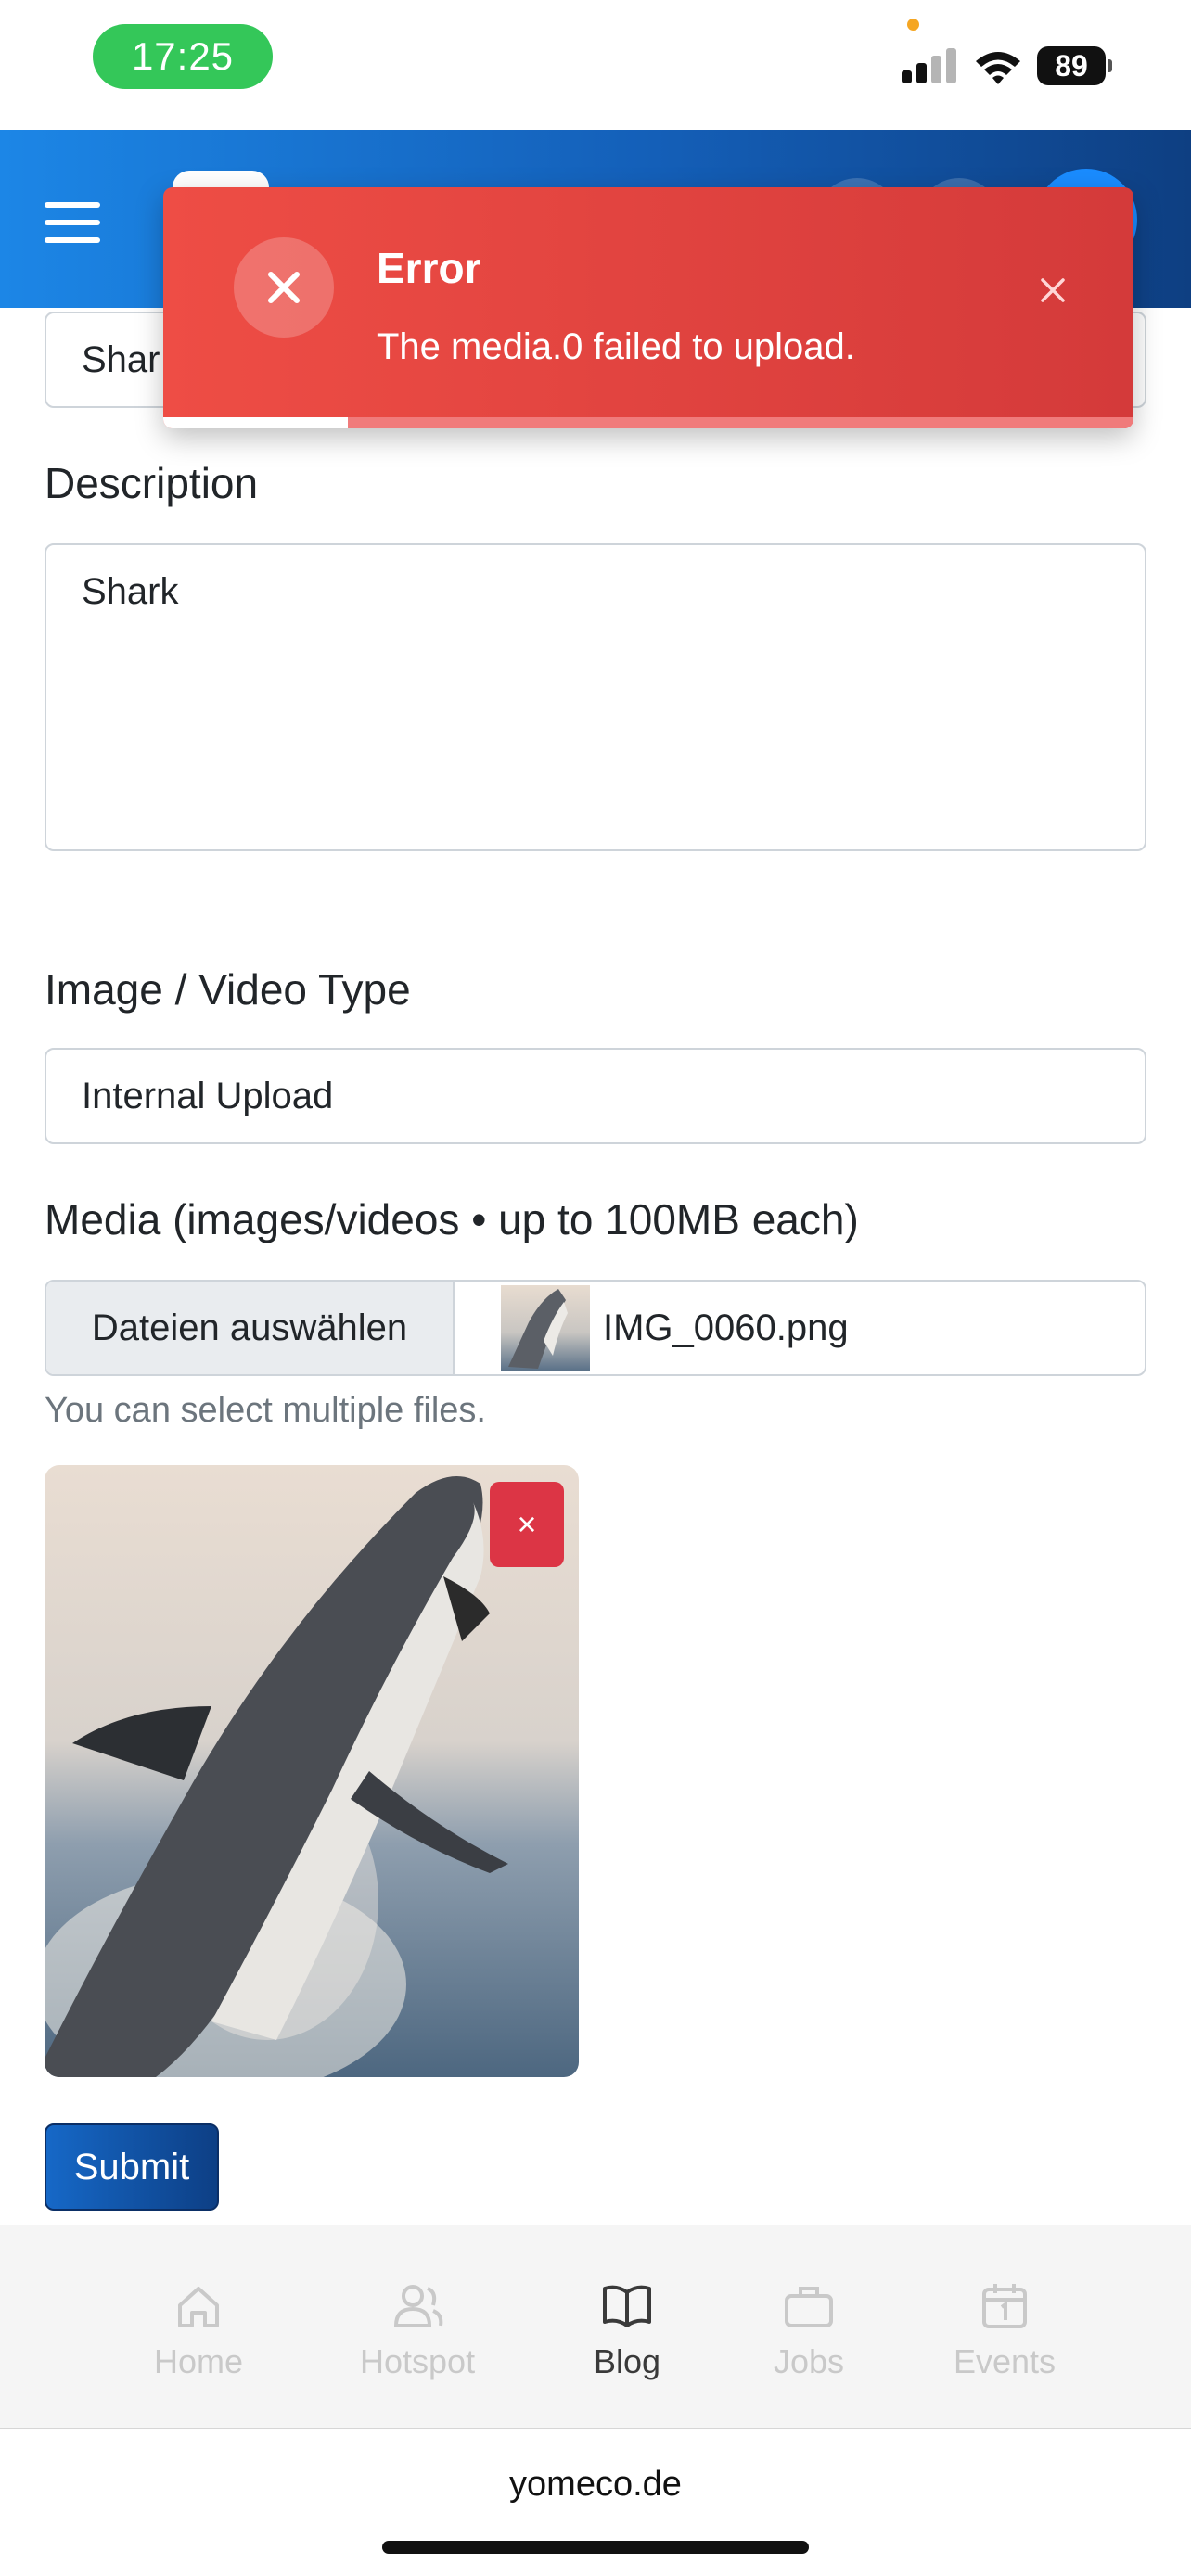 The height and width of the screenshot is (2576, 1191). What do you see at coordinates (418, 2306) in the screenshot?
I see `users-icon` at bounding box center [418, 2306].